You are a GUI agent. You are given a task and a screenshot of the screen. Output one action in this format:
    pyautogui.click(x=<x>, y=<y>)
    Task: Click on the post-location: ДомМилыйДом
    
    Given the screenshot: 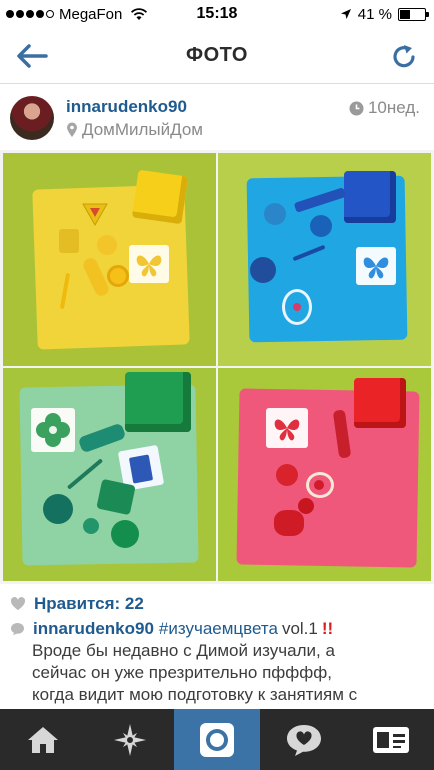 What is the action you would take?
    pyautogui.click(x=134, y=130)
    